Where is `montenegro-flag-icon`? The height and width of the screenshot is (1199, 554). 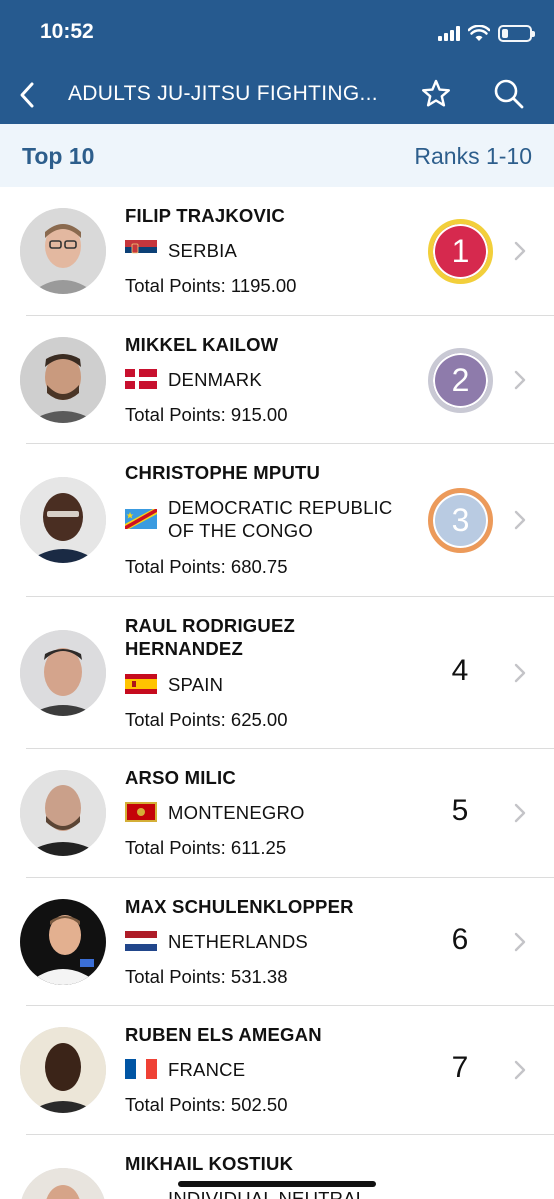
montenegro-flag-icon is located at coordinates (141, 812).